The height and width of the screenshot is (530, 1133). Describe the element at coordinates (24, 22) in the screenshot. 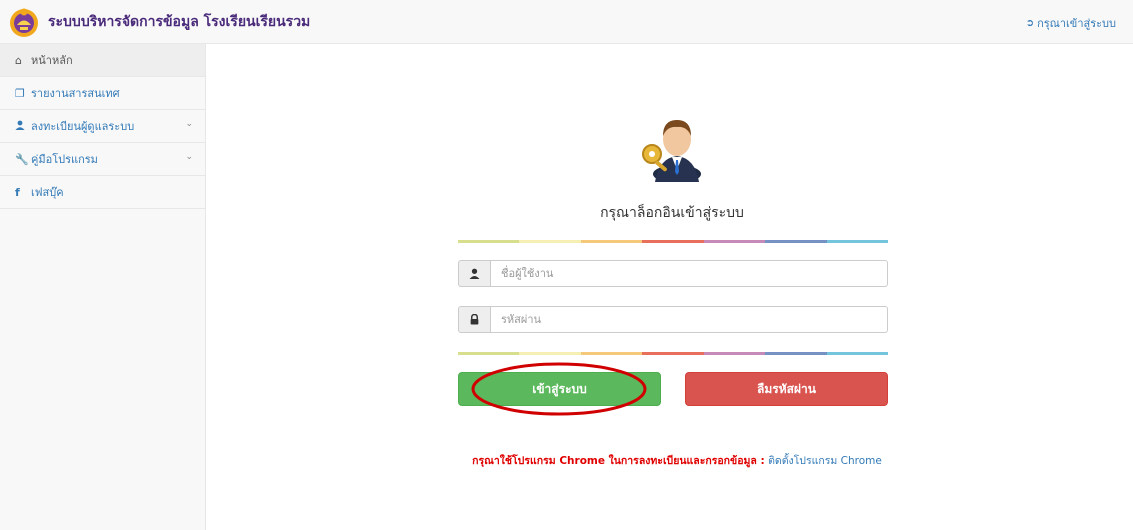

I see `school-emblem-logo` at that location.